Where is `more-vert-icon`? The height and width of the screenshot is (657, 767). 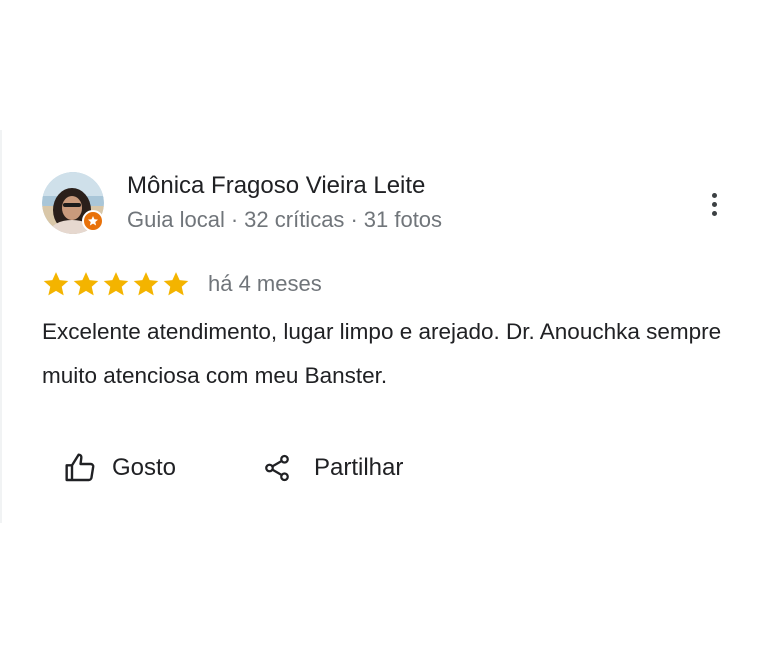
more-vert-icon is located at coordinates (714, 195).